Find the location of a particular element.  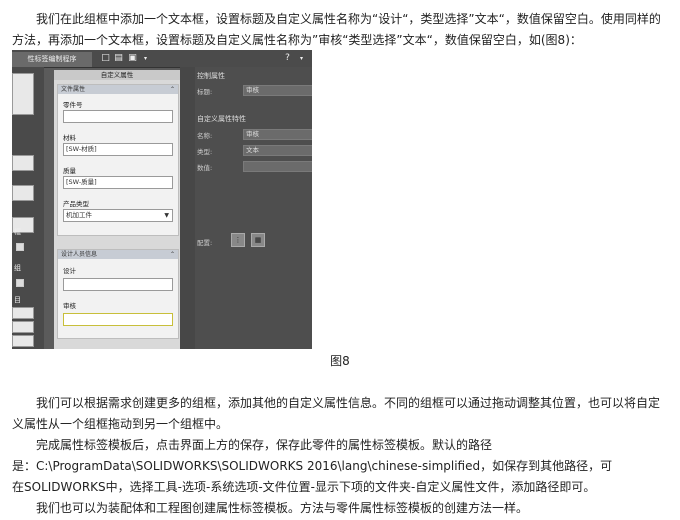

mass-field: [SW-质量] is located at coordinates (118, 182).